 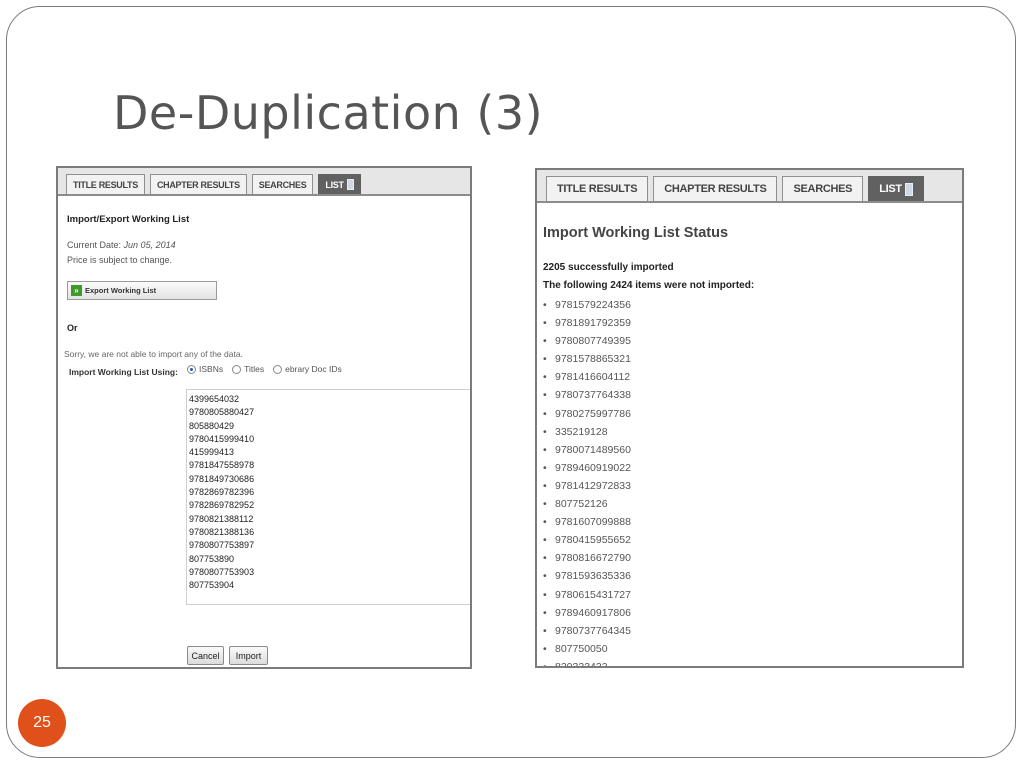 What do you see at coordinates (76, 290) in the screenshot?
I see `double-chevron-right-icon: »` at bounding box center [76, 290].